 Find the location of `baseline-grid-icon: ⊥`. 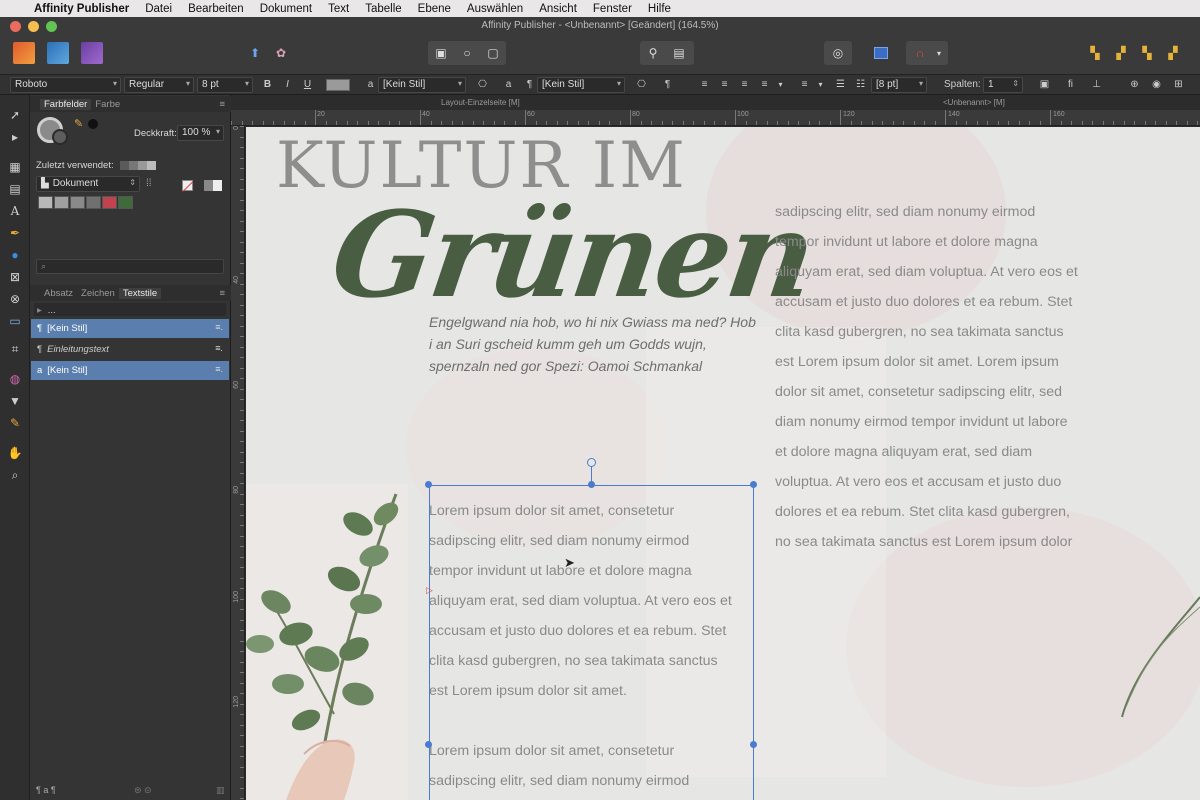

baseline-grid-icon: ⊥ is located at coordinates (1096, 85).